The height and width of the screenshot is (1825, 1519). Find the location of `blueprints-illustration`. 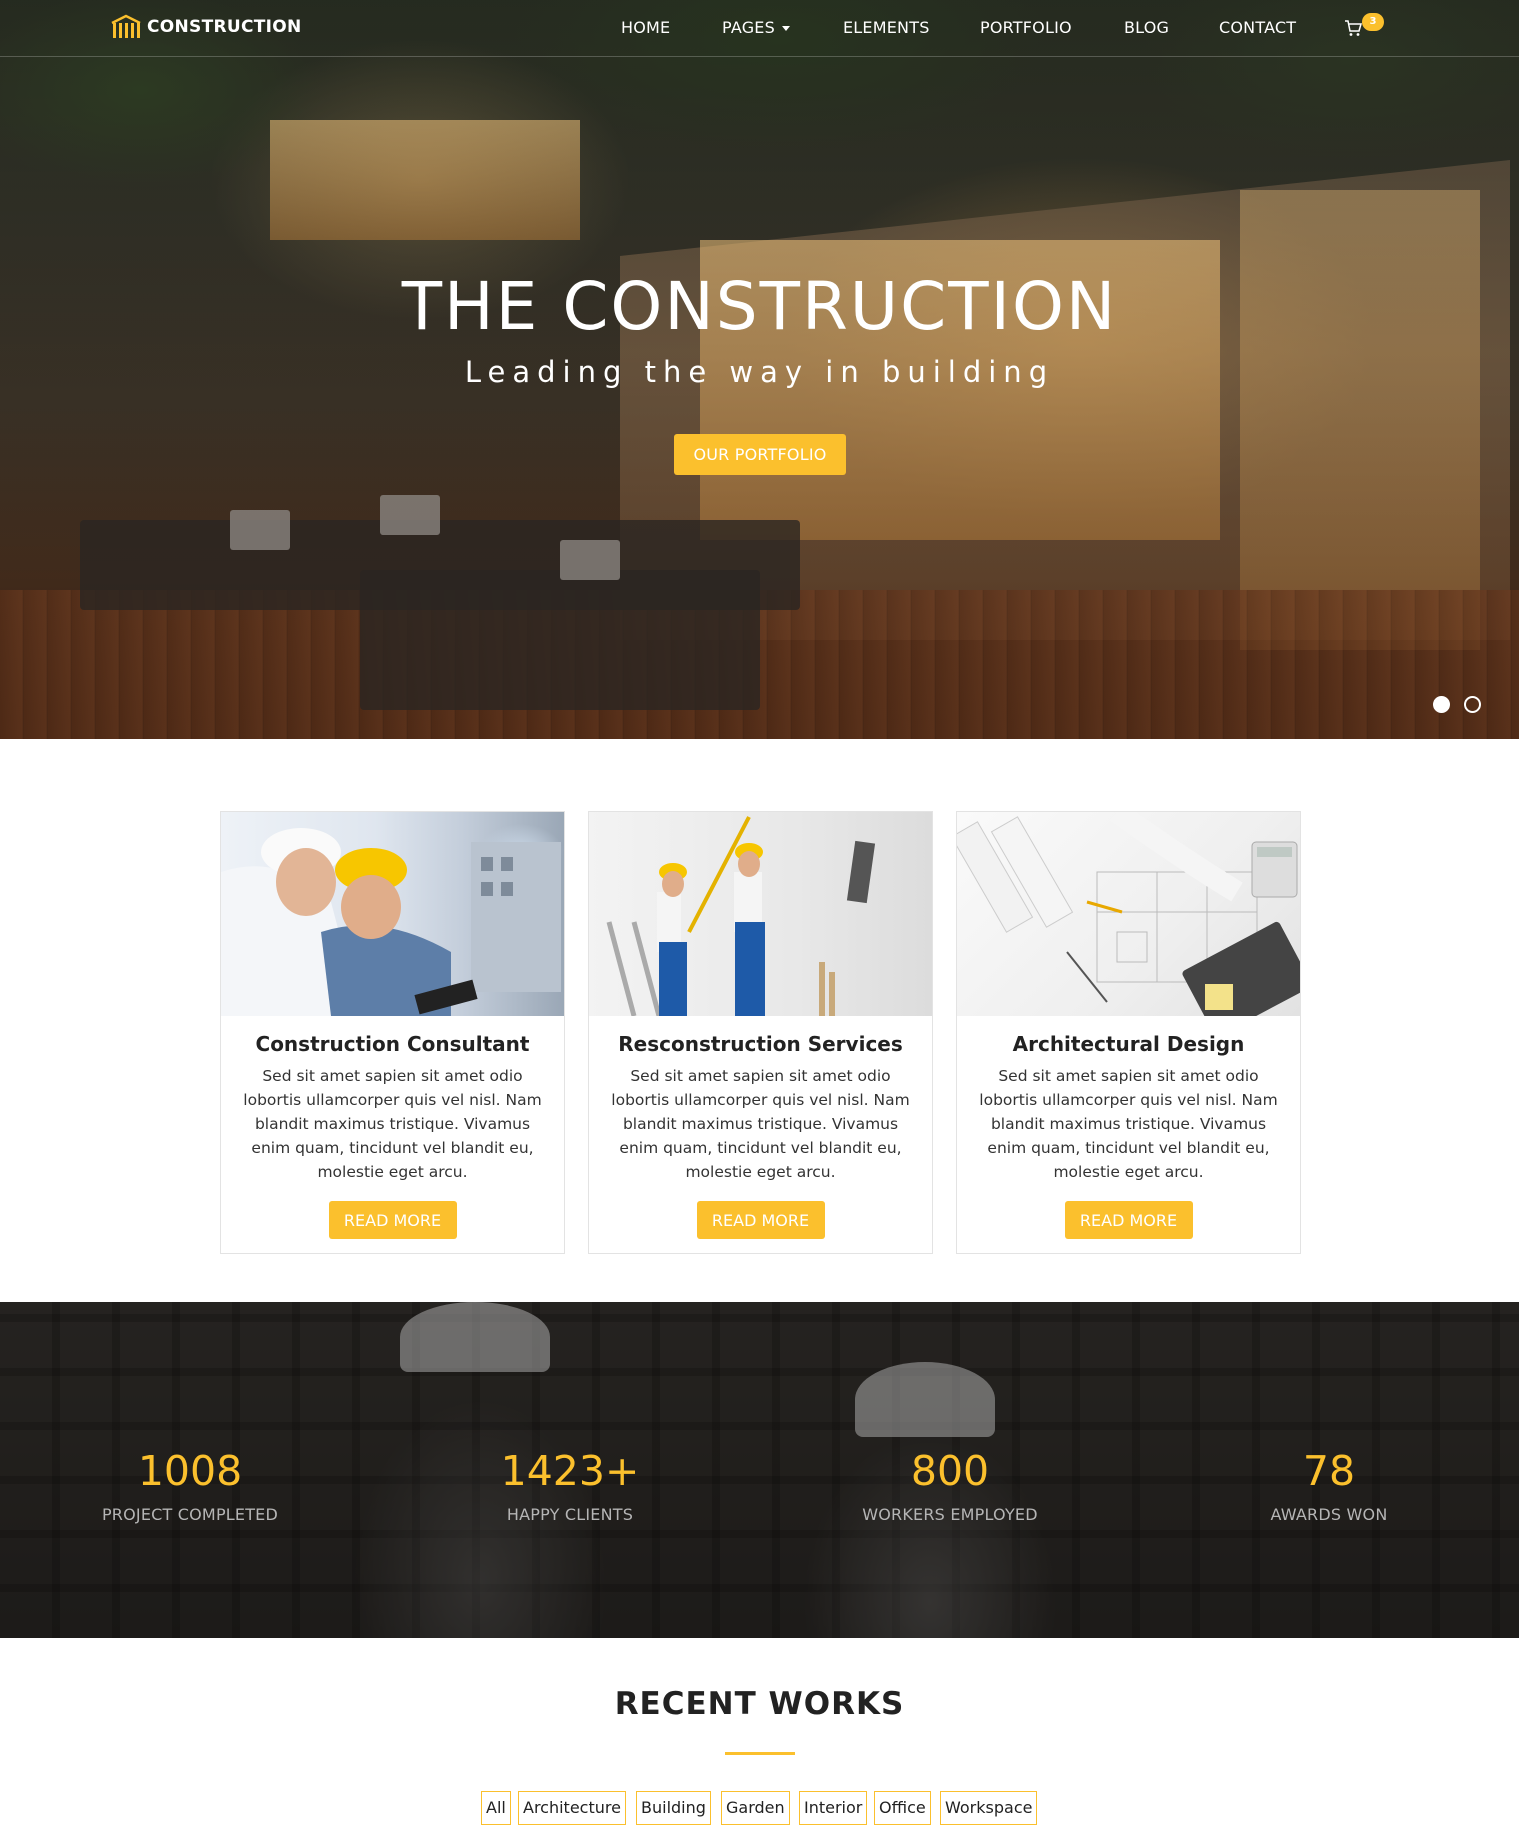

blueprints-illustration is located at coordinates (1128, 914).